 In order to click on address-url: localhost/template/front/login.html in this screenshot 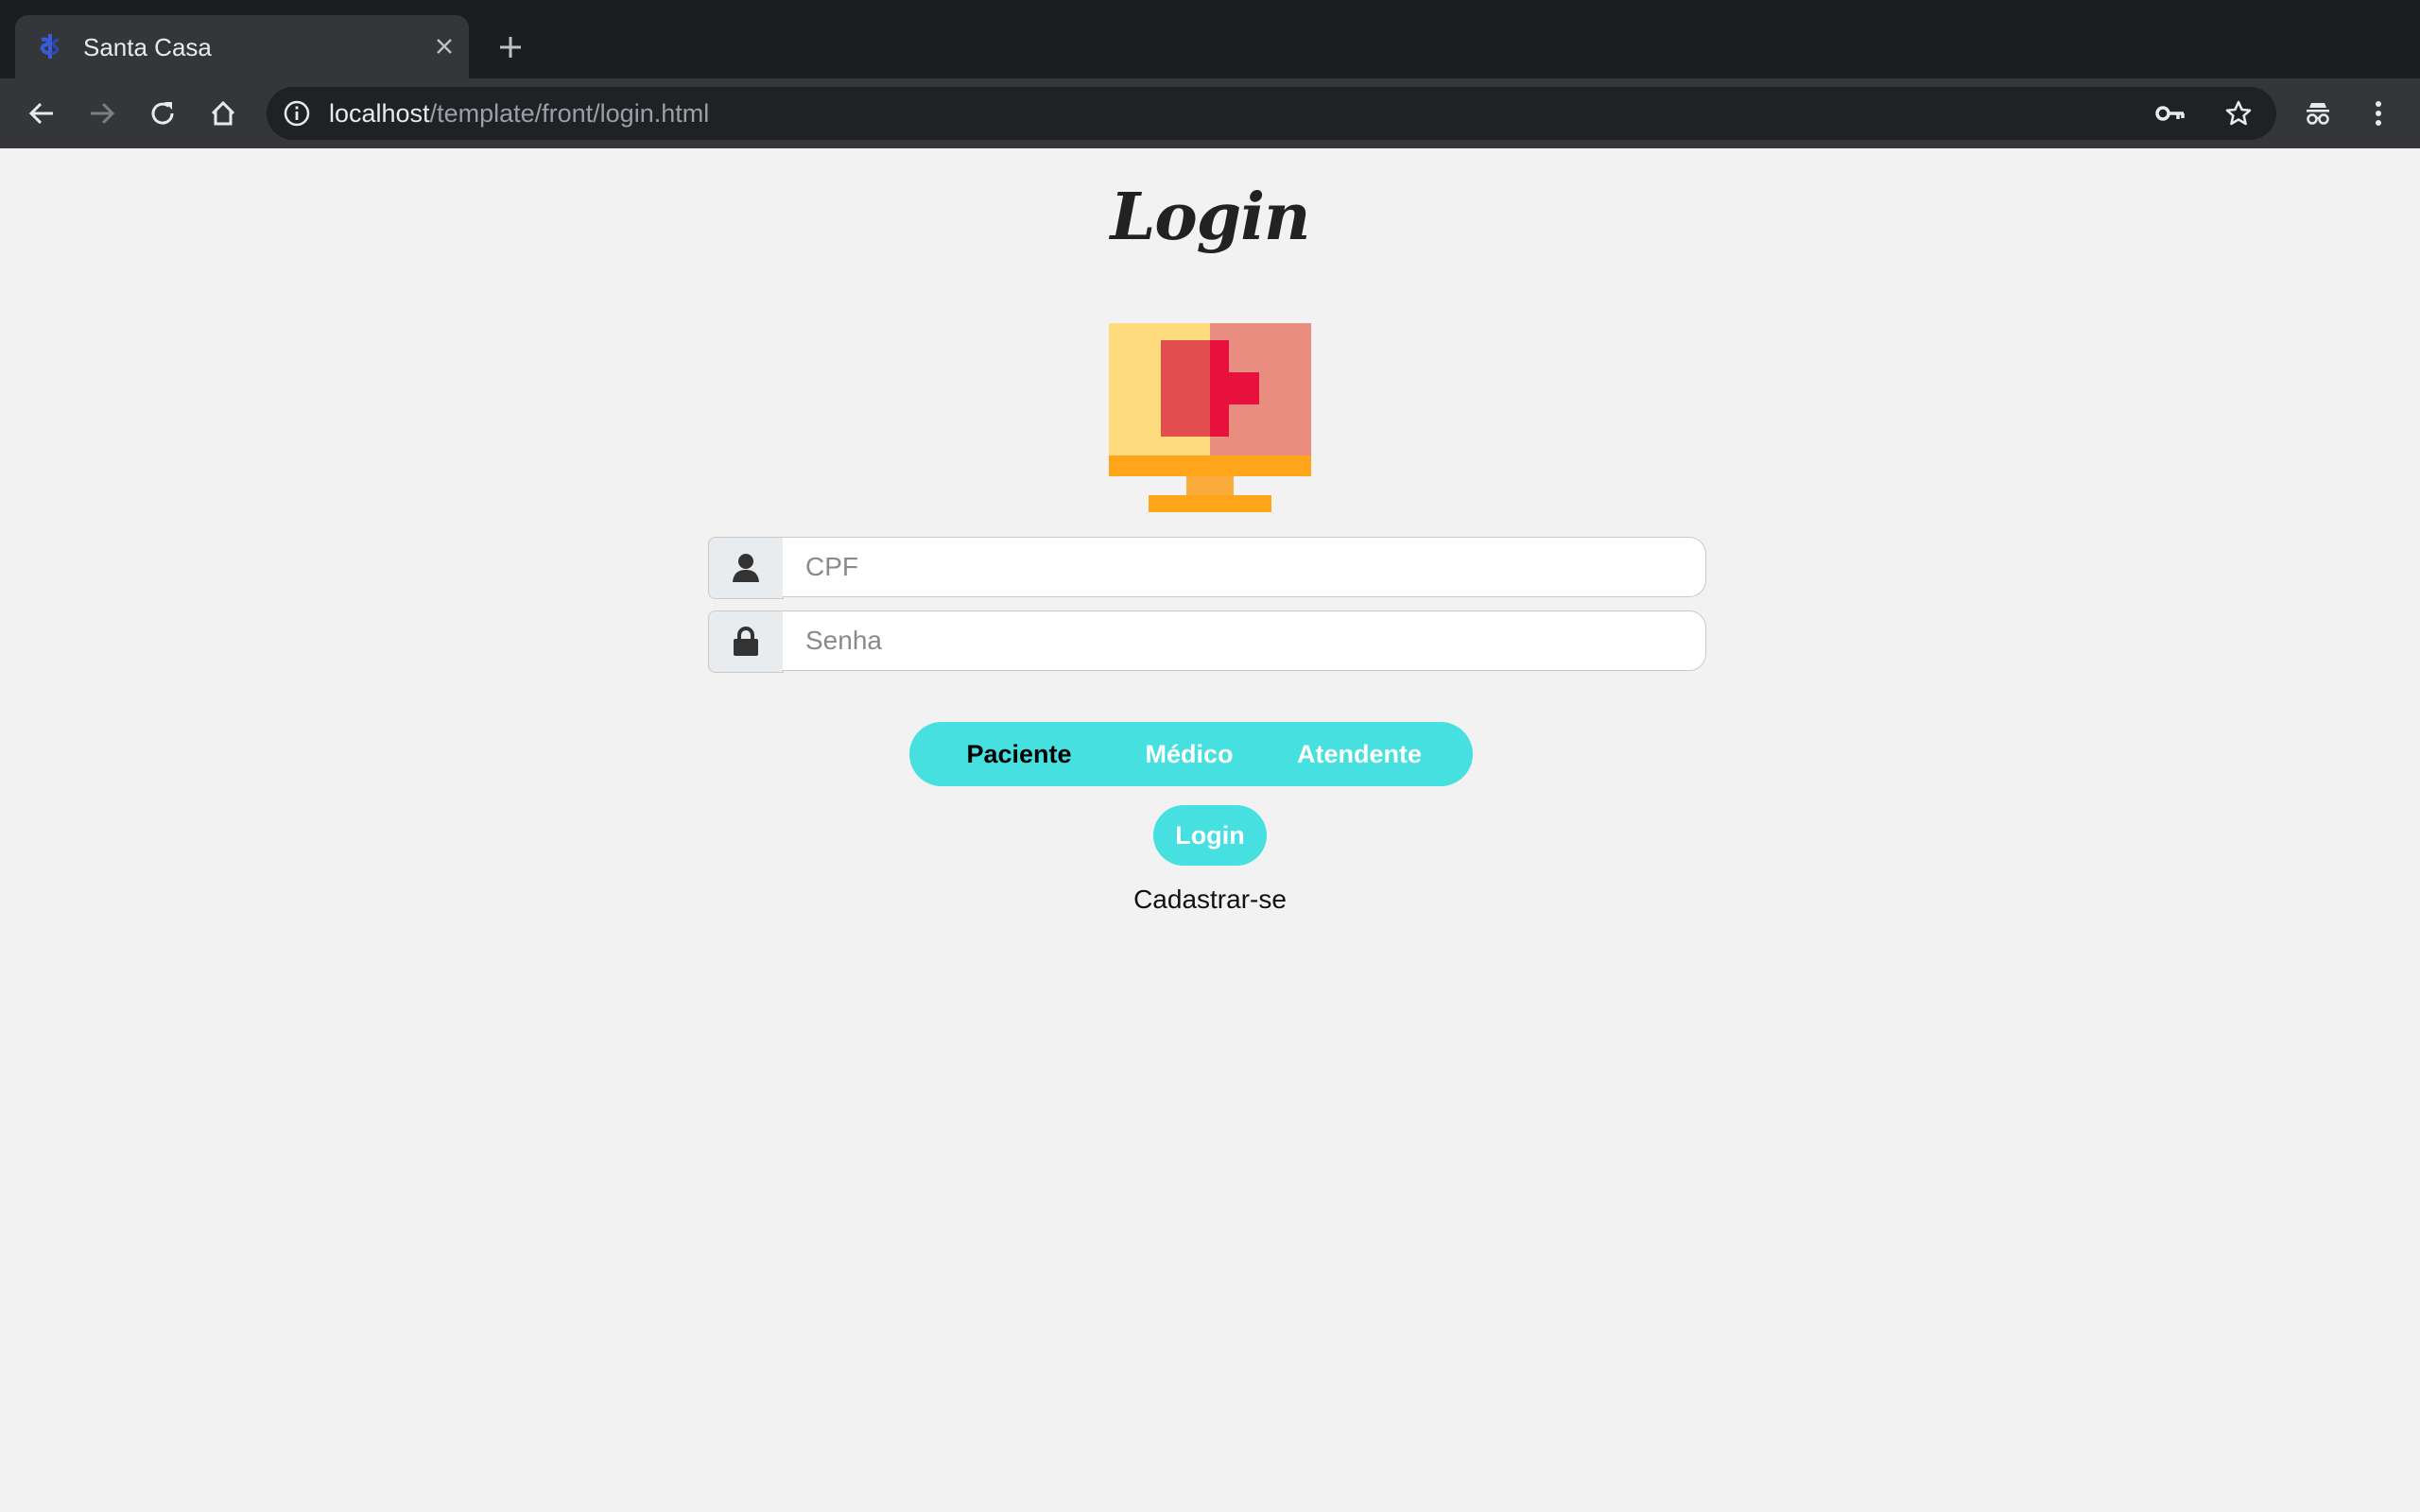, I will do `click(519, 113)`.